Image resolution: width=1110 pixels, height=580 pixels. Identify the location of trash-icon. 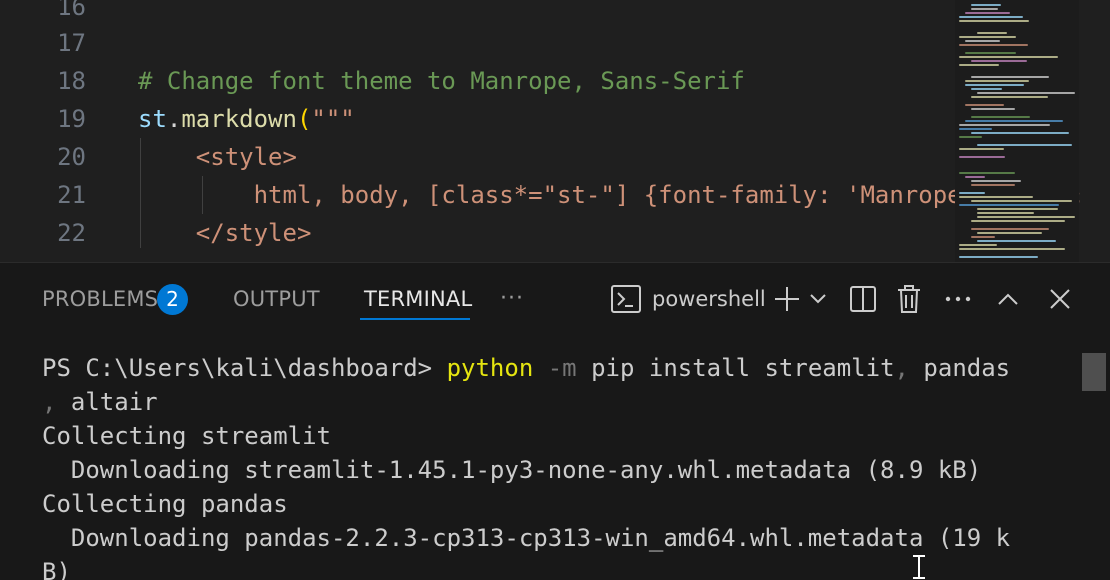
(909, 299).